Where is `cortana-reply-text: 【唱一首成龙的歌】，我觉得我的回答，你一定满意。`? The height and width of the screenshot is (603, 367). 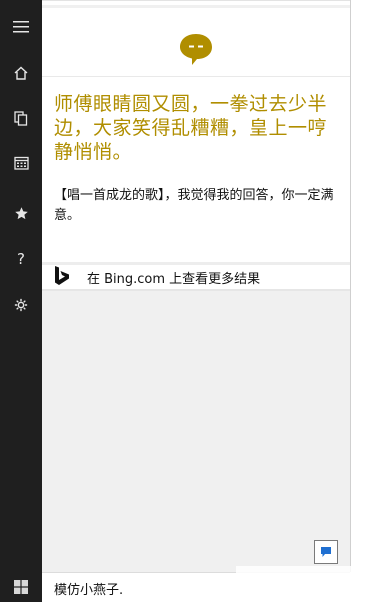
cortana-reply-text: 【唱一首成龙的歌】，我觉得我的回答，你一定满意。 is located at coordinates (194, 205).